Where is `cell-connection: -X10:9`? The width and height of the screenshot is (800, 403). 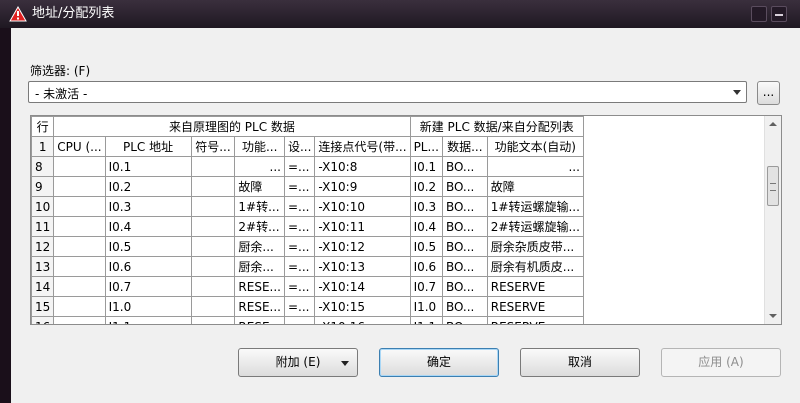
cell-connection: -X10:9 is located at coordinates (362, 186).